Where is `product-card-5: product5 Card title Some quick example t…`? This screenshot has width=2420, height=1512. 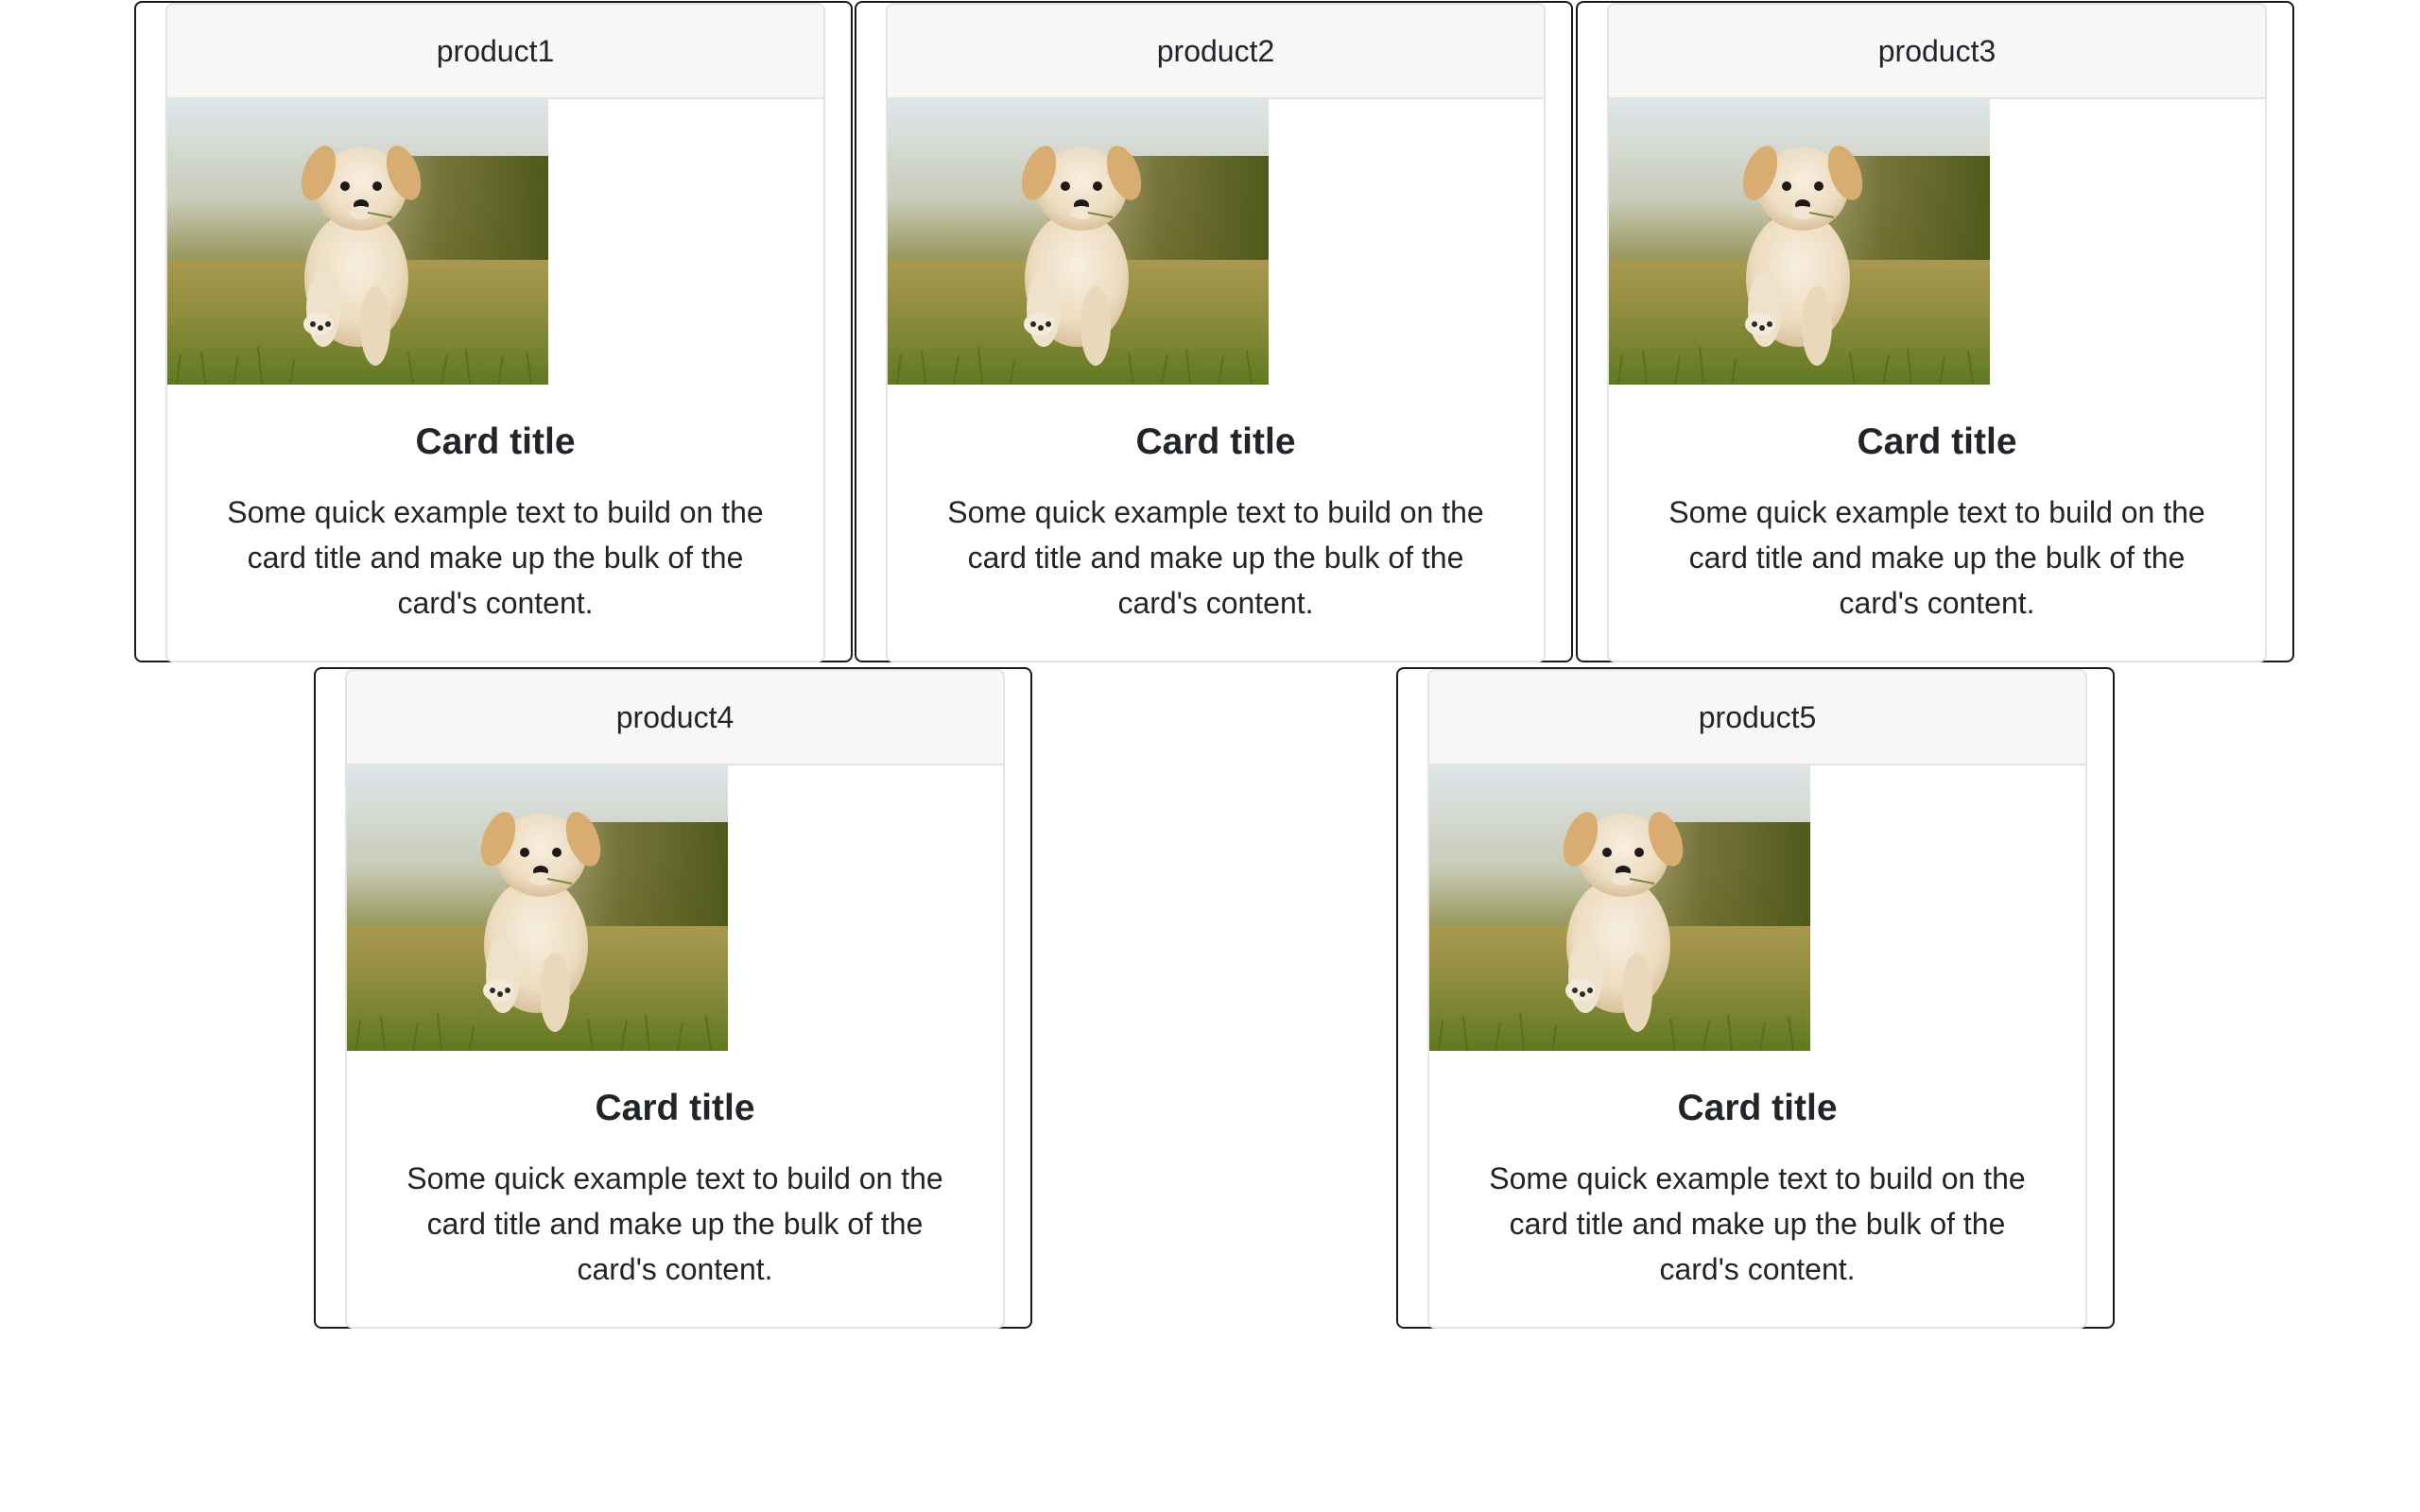
product-card-5: product5 Card title Some quick example t… is located at coordinates (1755, 998).